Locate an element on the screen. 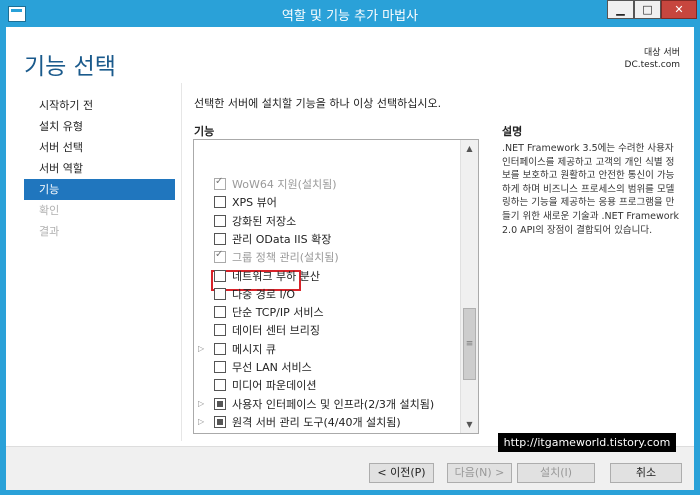 Image resolution: width=700 pixels, height=495 pixels. feature-label: 그룹 정책 관리(설치됨) is located at coordinates (285, 258).